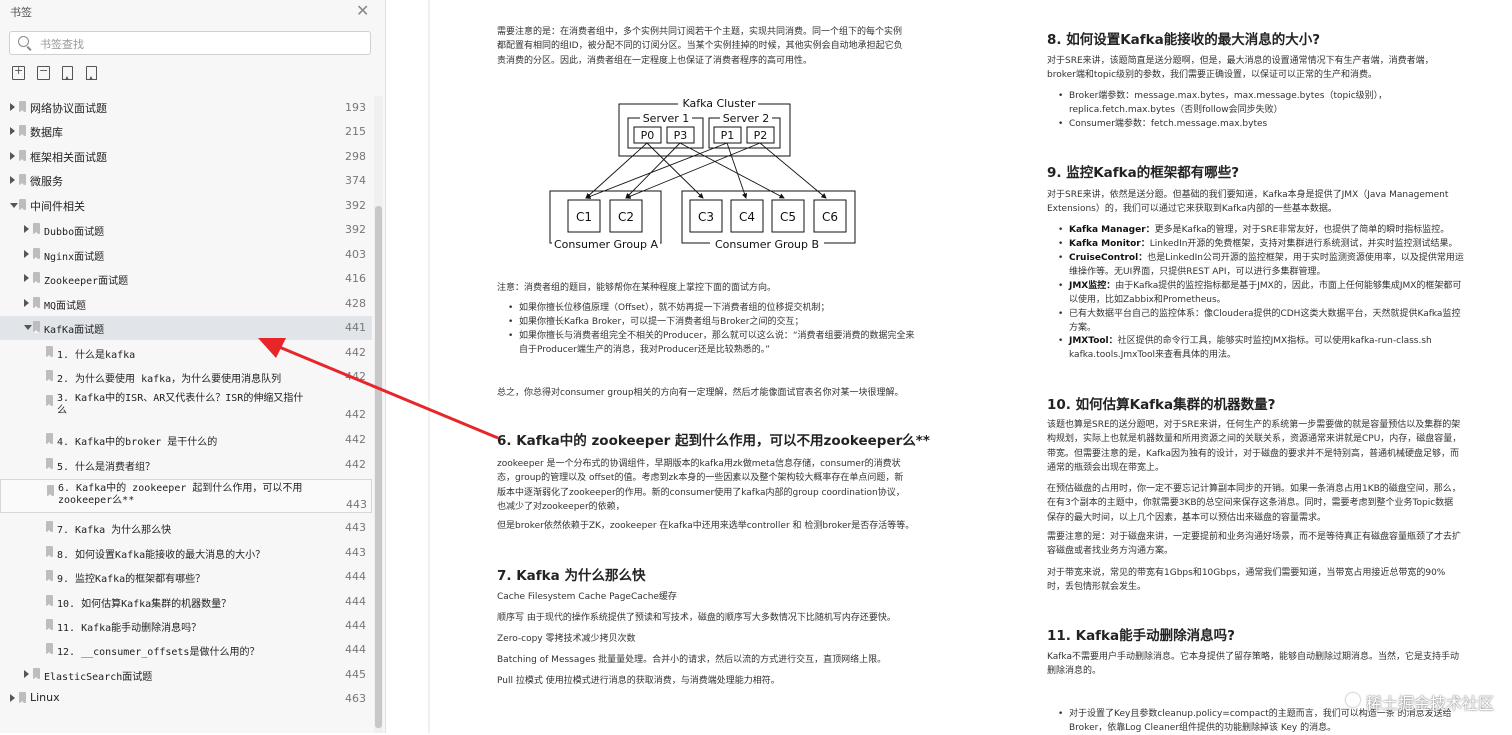  What do you see at coordinates (65, 306) in the screenshot?
I see `bookmark-label: MQ面试题` at bounding box center [65, 306].